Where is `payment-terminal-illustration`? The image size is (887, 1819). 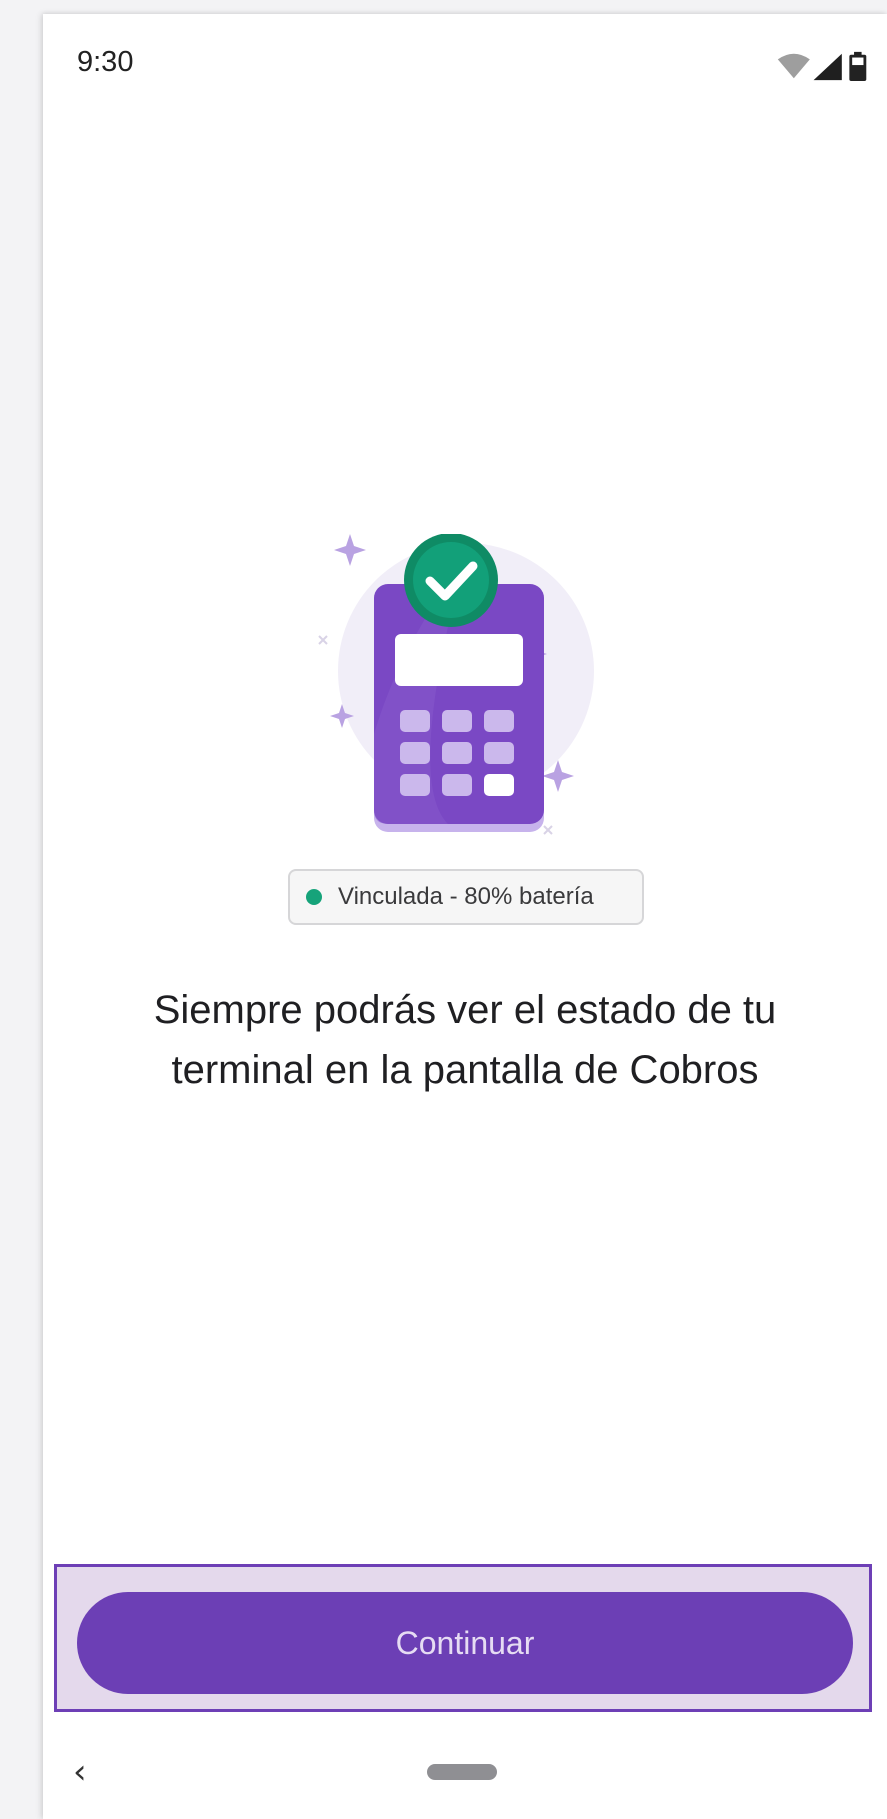 payment-terminal-illustration is located at coordinates (456, 684).